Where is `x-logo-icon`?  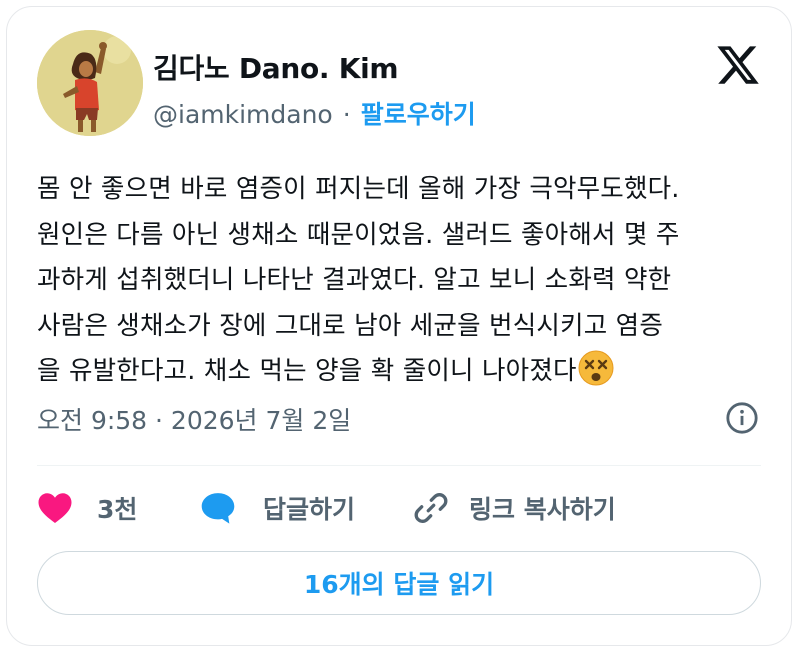
x-logo-icon is located at coordinates (738, 65).